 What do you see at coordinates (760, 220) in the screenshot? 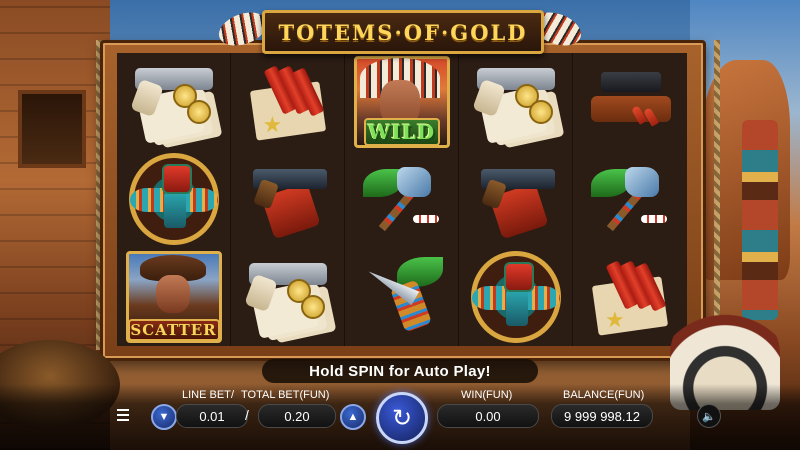
I see `totem-pole-decoration` at bounding box center [760, 220].